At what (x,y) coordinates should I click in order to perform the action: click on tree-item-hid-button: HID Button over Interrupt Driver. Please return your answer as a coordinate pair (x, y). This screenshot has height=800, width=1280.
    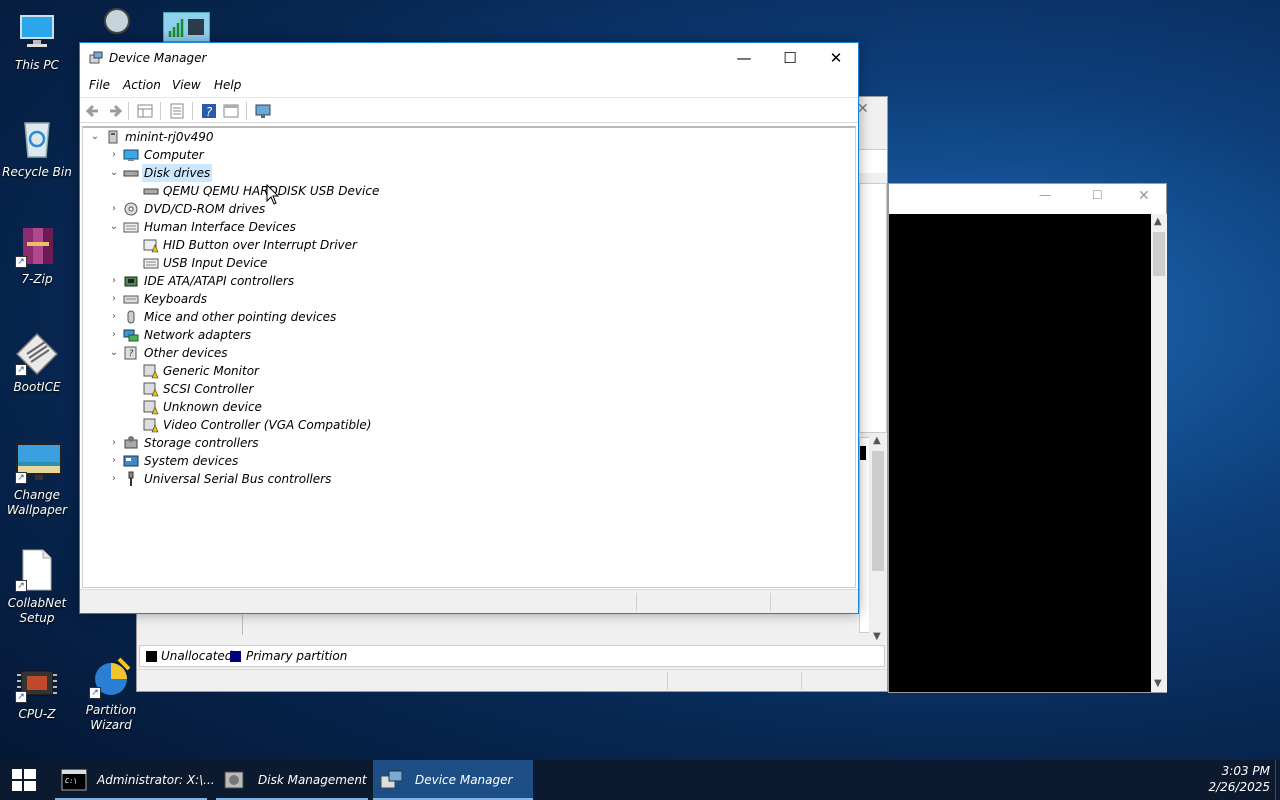
    Looking at the image, I should click on (463, 245).